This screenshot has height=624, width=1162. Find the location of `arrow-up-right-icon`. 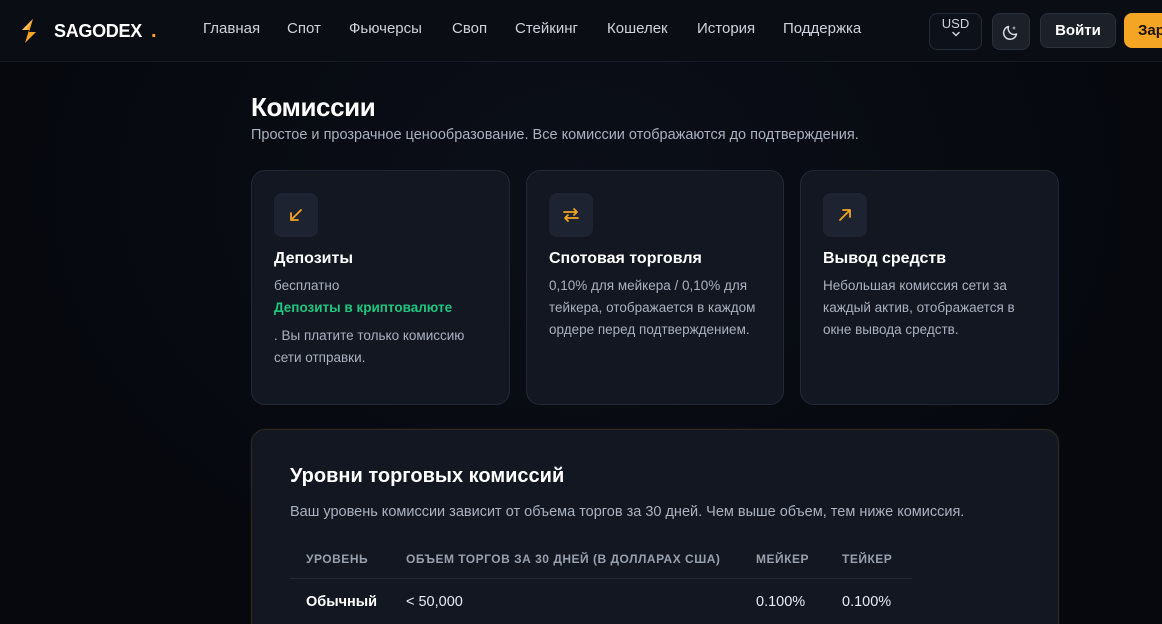

arrow-up-right-icon is located at coordinates (845, 215).